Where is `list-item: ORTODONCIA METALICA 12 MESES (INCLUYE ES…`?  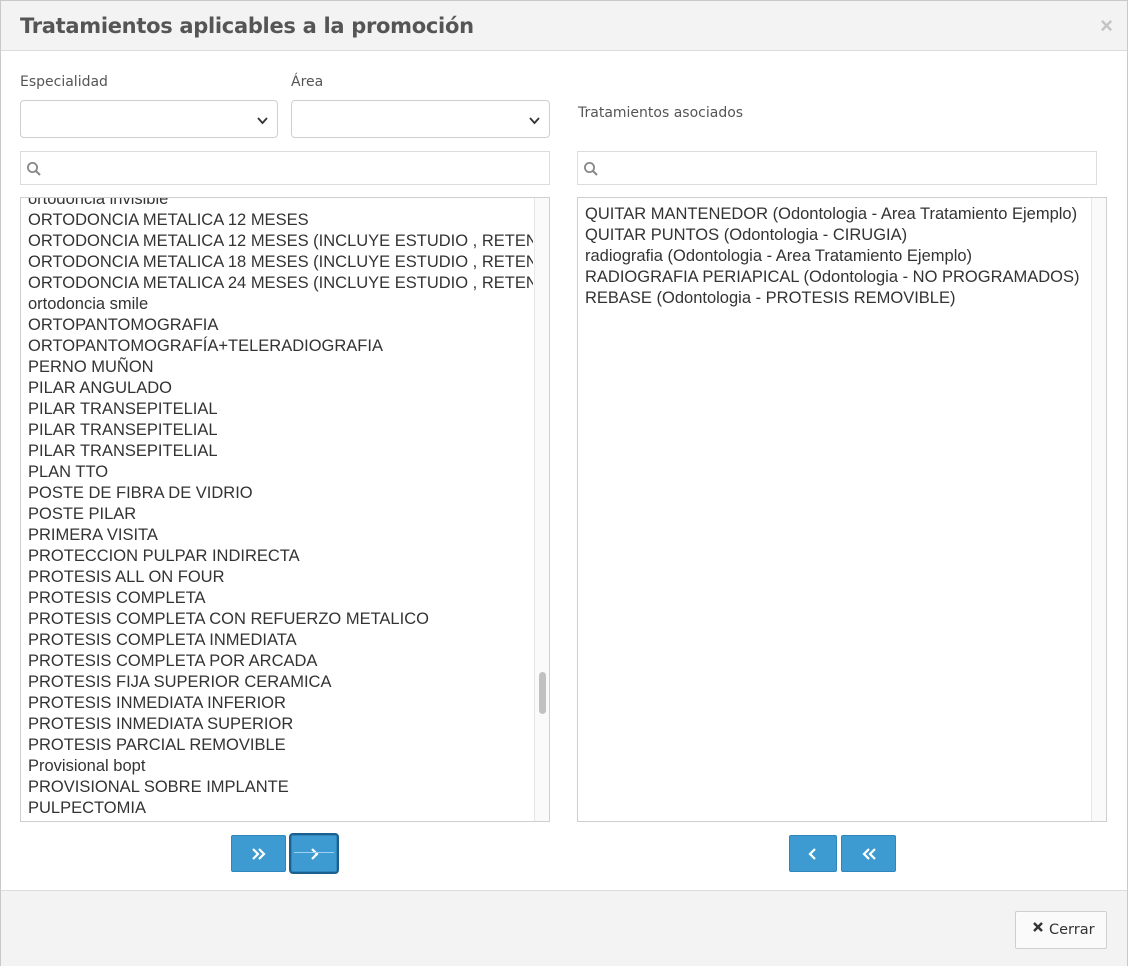 list-item: ORTODONCIA METALICA 12 MESES (INCLUYE ES… is located at coordinates (280, 241).